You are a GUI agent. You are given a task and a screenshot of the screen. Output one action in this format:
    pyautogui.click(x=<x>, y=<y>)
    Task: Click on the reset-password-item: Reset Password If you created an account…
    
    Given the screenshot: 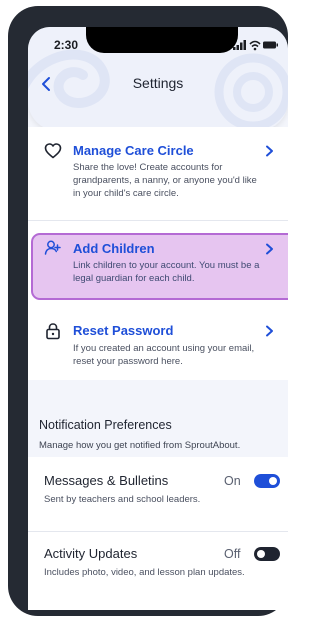 What is the action you would take?
    pyautogui.click(x=158, y=346)
    